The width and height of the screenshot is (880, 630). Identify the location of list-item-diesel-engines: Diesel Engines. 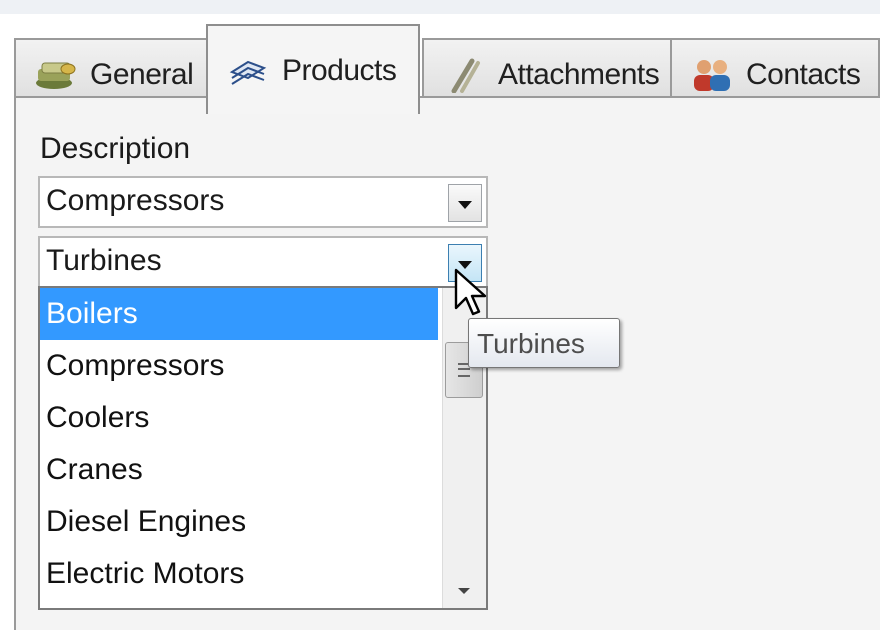
(239, 522).